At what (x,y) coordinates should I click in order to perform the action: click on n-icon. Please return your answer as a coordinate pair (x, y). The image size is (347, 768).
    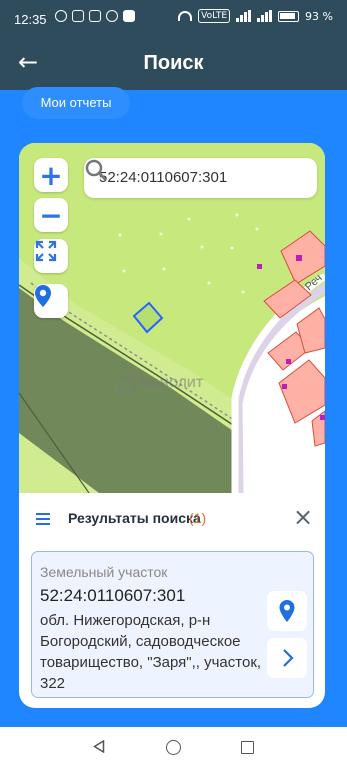
    Looking at the image, I should click on (78, 16).